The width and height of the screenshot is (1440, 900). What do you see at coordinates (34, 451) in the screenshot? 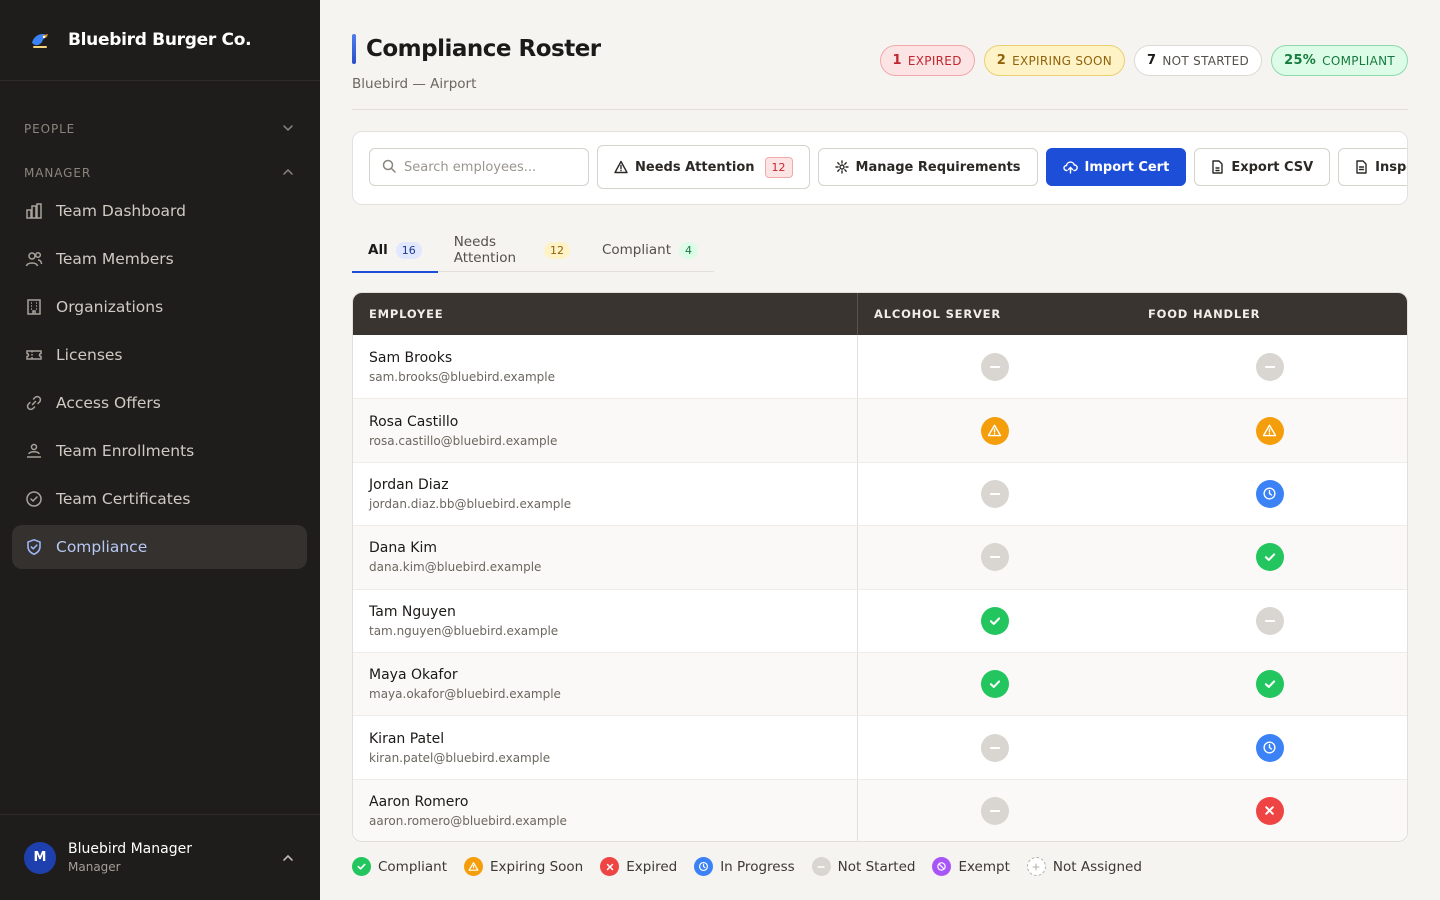
I see `enrollment-icon` at bounding box center [34, 451].